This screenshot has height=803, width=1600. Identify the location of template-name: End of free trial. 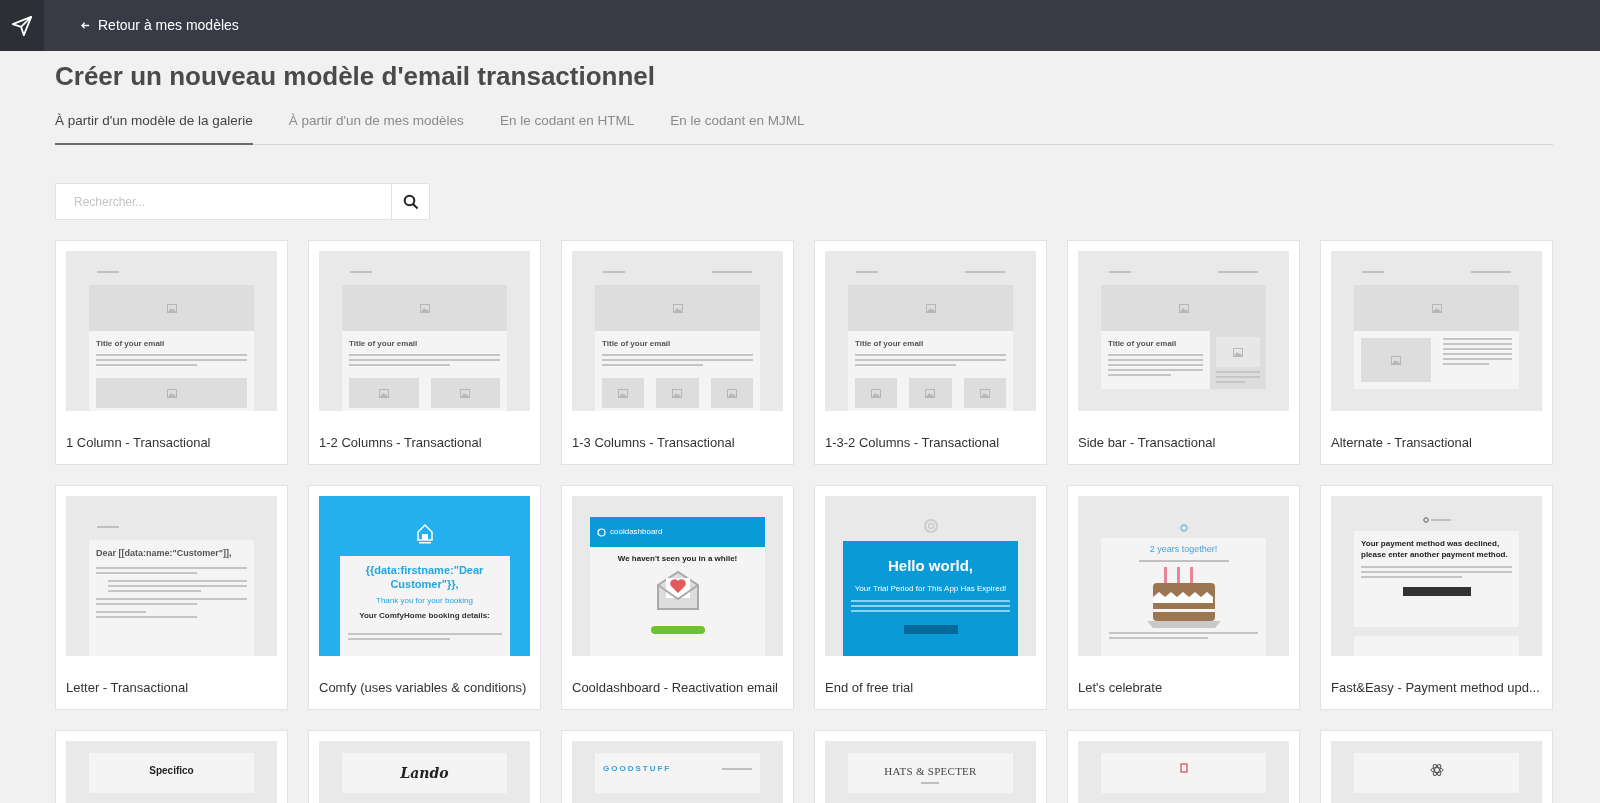
(870, 688).